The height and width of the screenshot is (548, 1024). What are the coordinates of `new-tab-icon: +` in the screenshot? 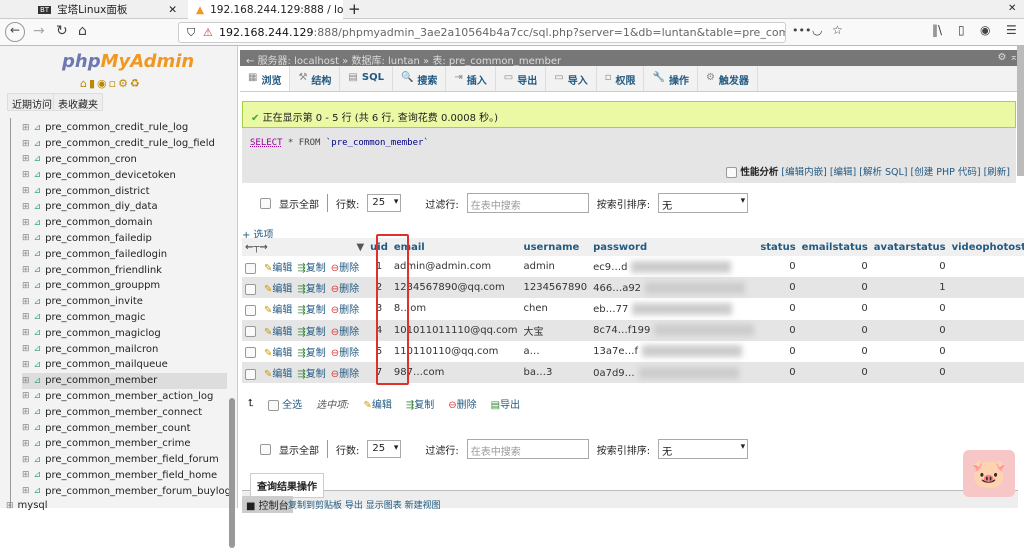 It's located at (354, 9).